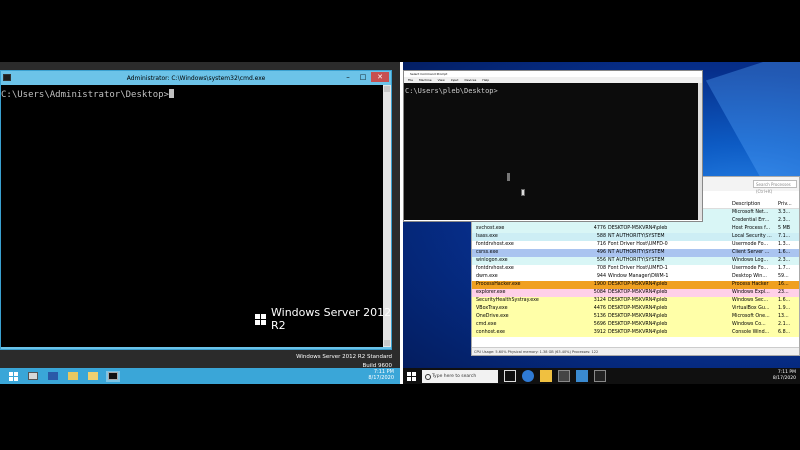  Describe the element at coordinates (510, 376) in the screenshot. I see `task-view-icon` at that location.